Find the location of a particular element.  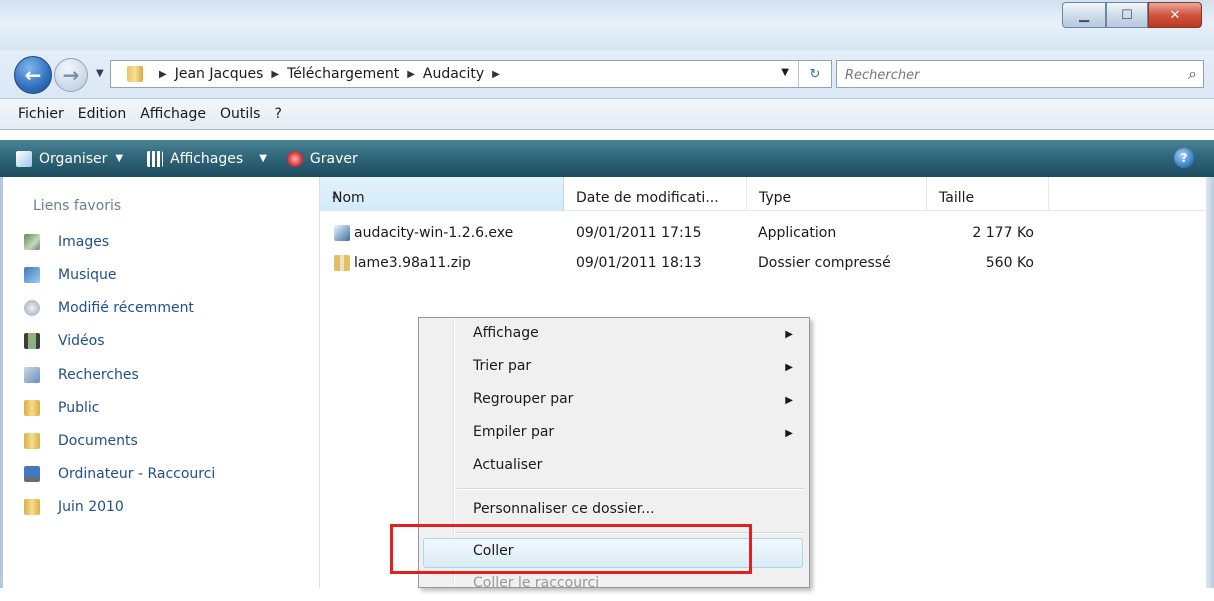

title-bar: ▁ ☐ ✕ is located at coordinates (607, 25).